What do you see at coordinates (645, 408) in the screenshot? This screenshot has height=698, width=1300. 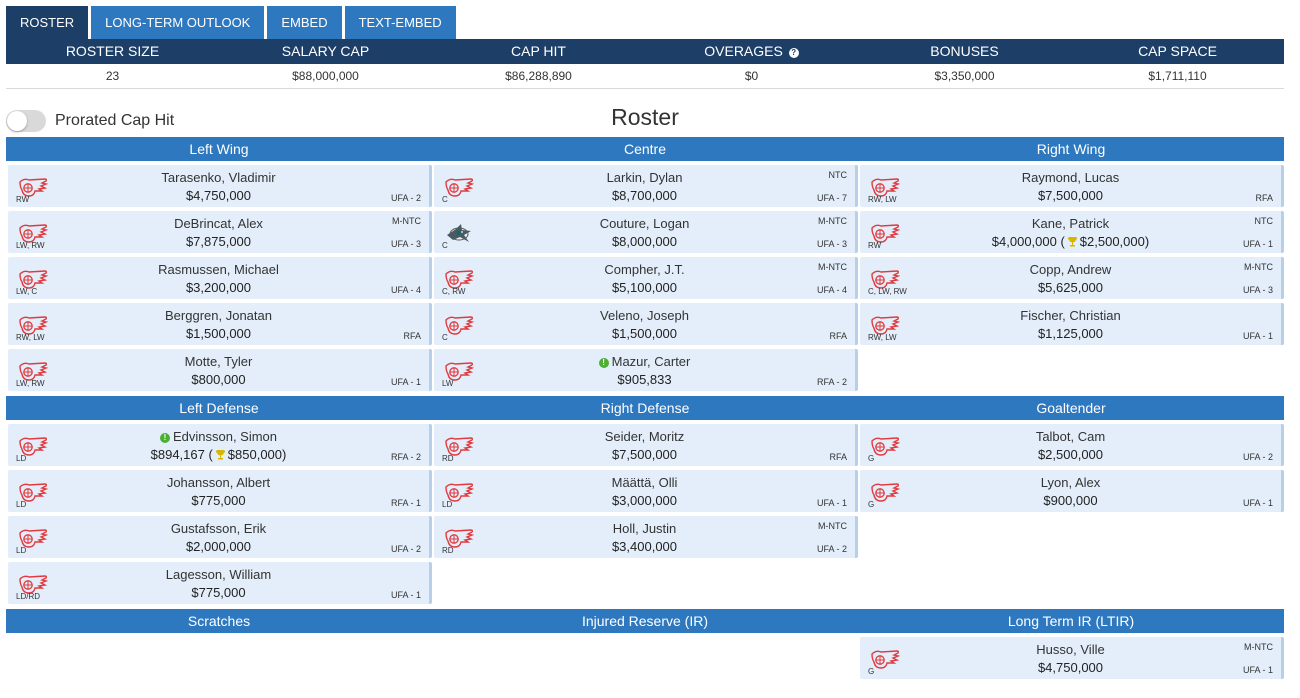 I see `defense-section-header: Left Defense Right Defense Goaltender` at bounding box center [645, 408].